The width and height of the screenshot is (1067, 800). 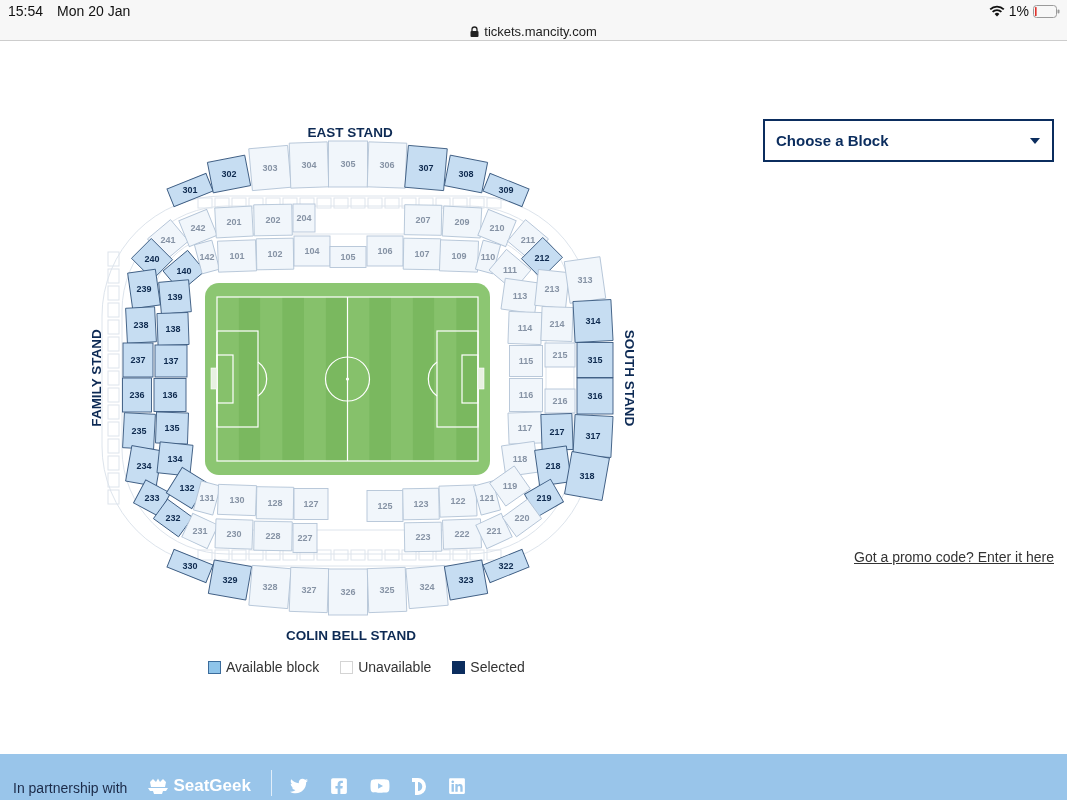 I want to click on seat-block: 222, so click(x=462, y=534).